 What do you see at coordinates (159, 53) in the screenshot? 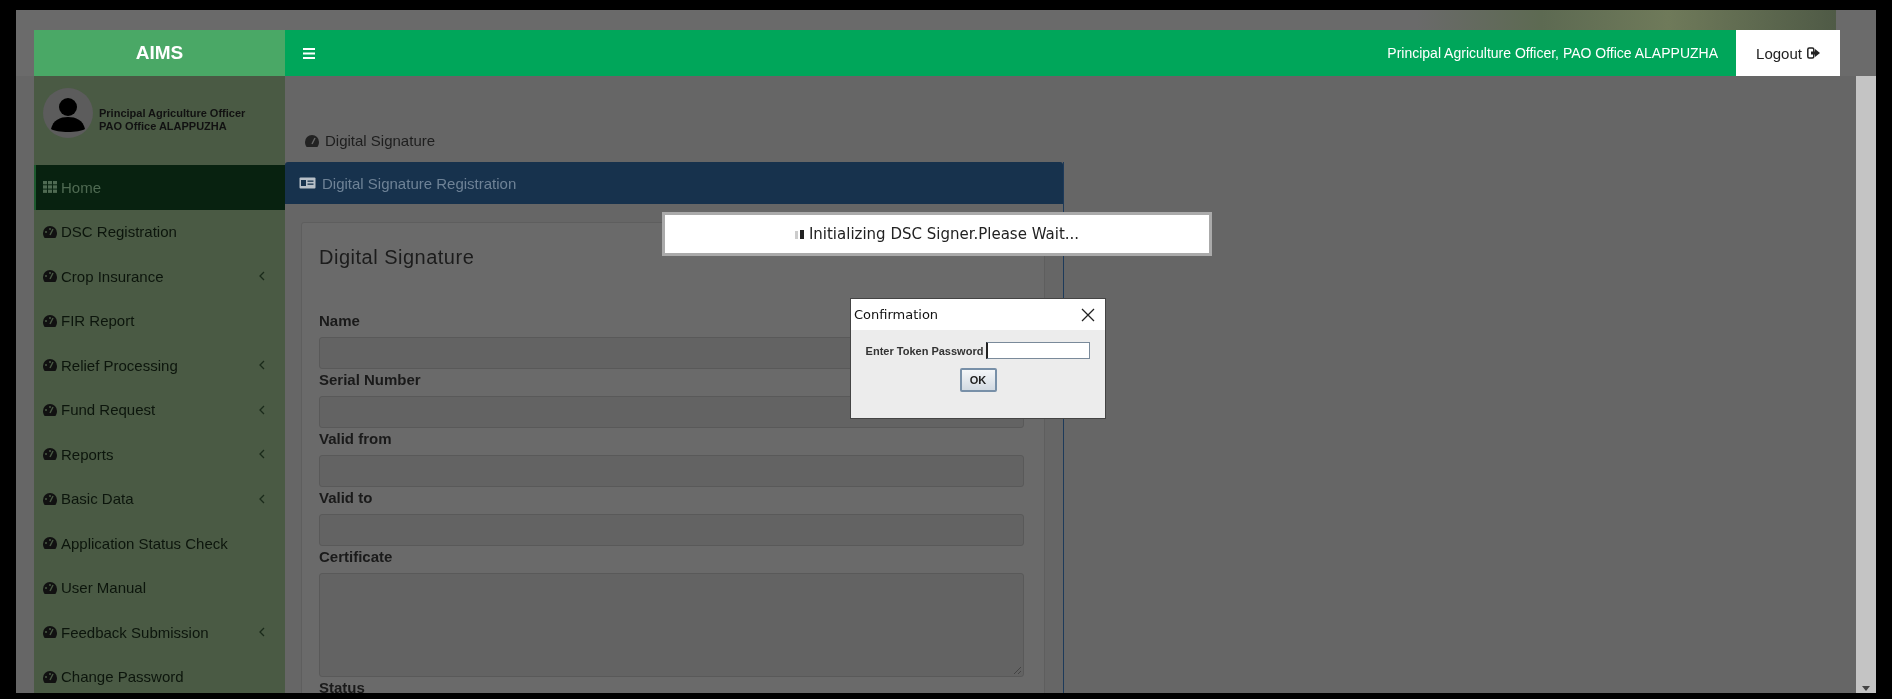
I see `brand-logo: AIMS` at bounding box center [159, 53].